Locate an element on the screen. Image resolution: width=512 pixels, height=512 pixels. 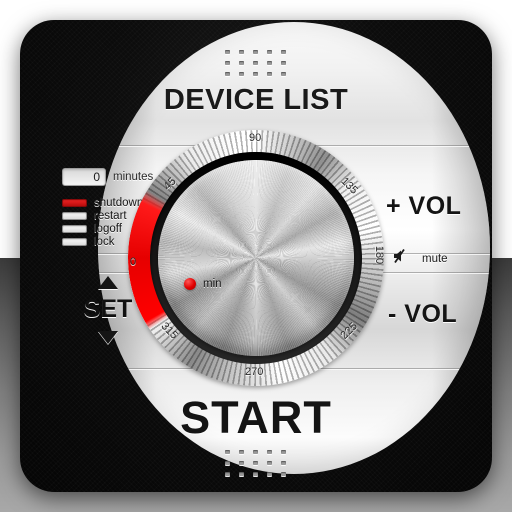
option-indicator-restart is located at coordinates (74, 215).